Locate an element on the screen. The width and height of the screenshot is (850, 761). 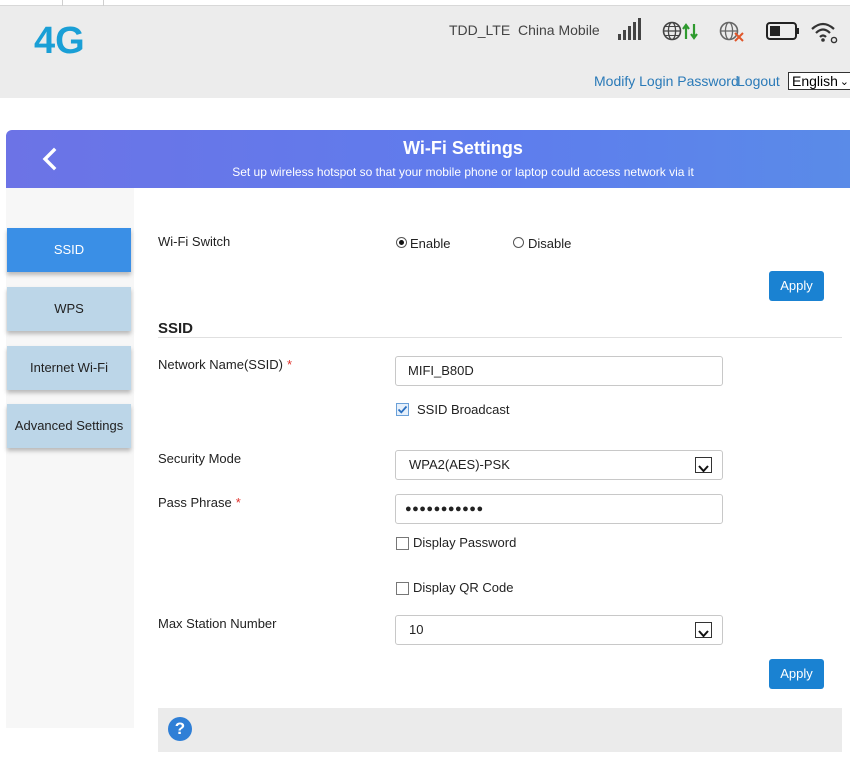
battery-icon is located at coordinates (782, 31).